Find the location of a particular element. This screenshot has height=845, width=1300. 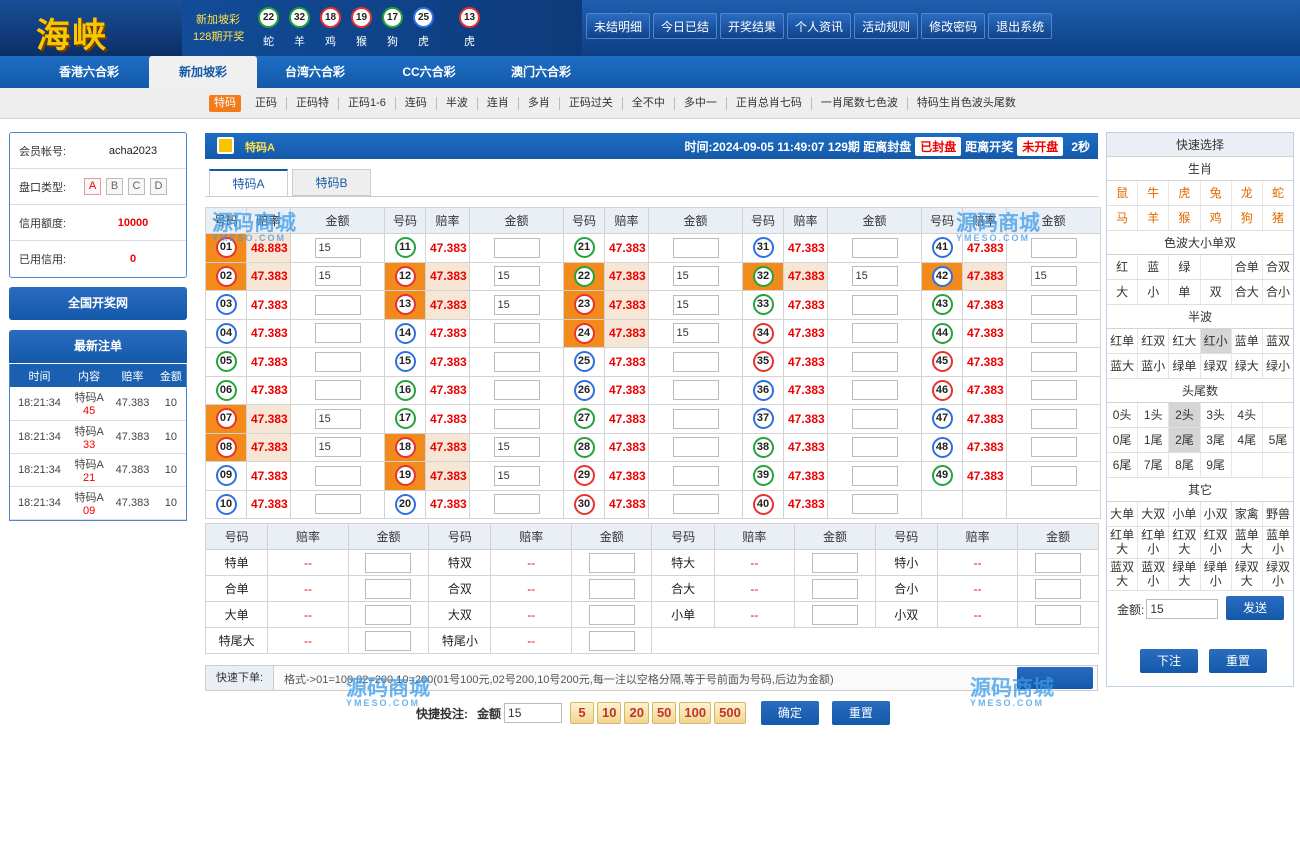

number-ball: 33 is located at coordinates (763, 305).